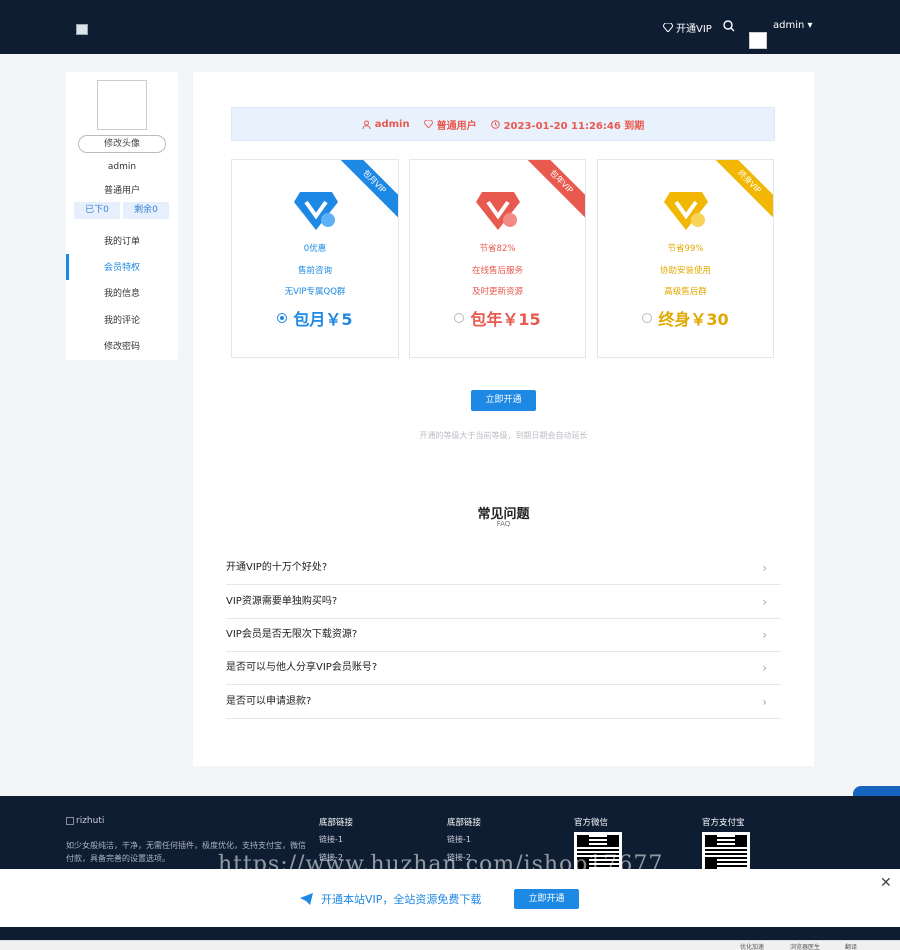 Image resolution: width=900 pixels, height=950 pixels. Describe the element at coordinates (685, 258) in the screenshot. I see `plan-card-lifetime: 终身VIP 节省99% 协助安装使用 高级售后群 终身￥30` at that location.